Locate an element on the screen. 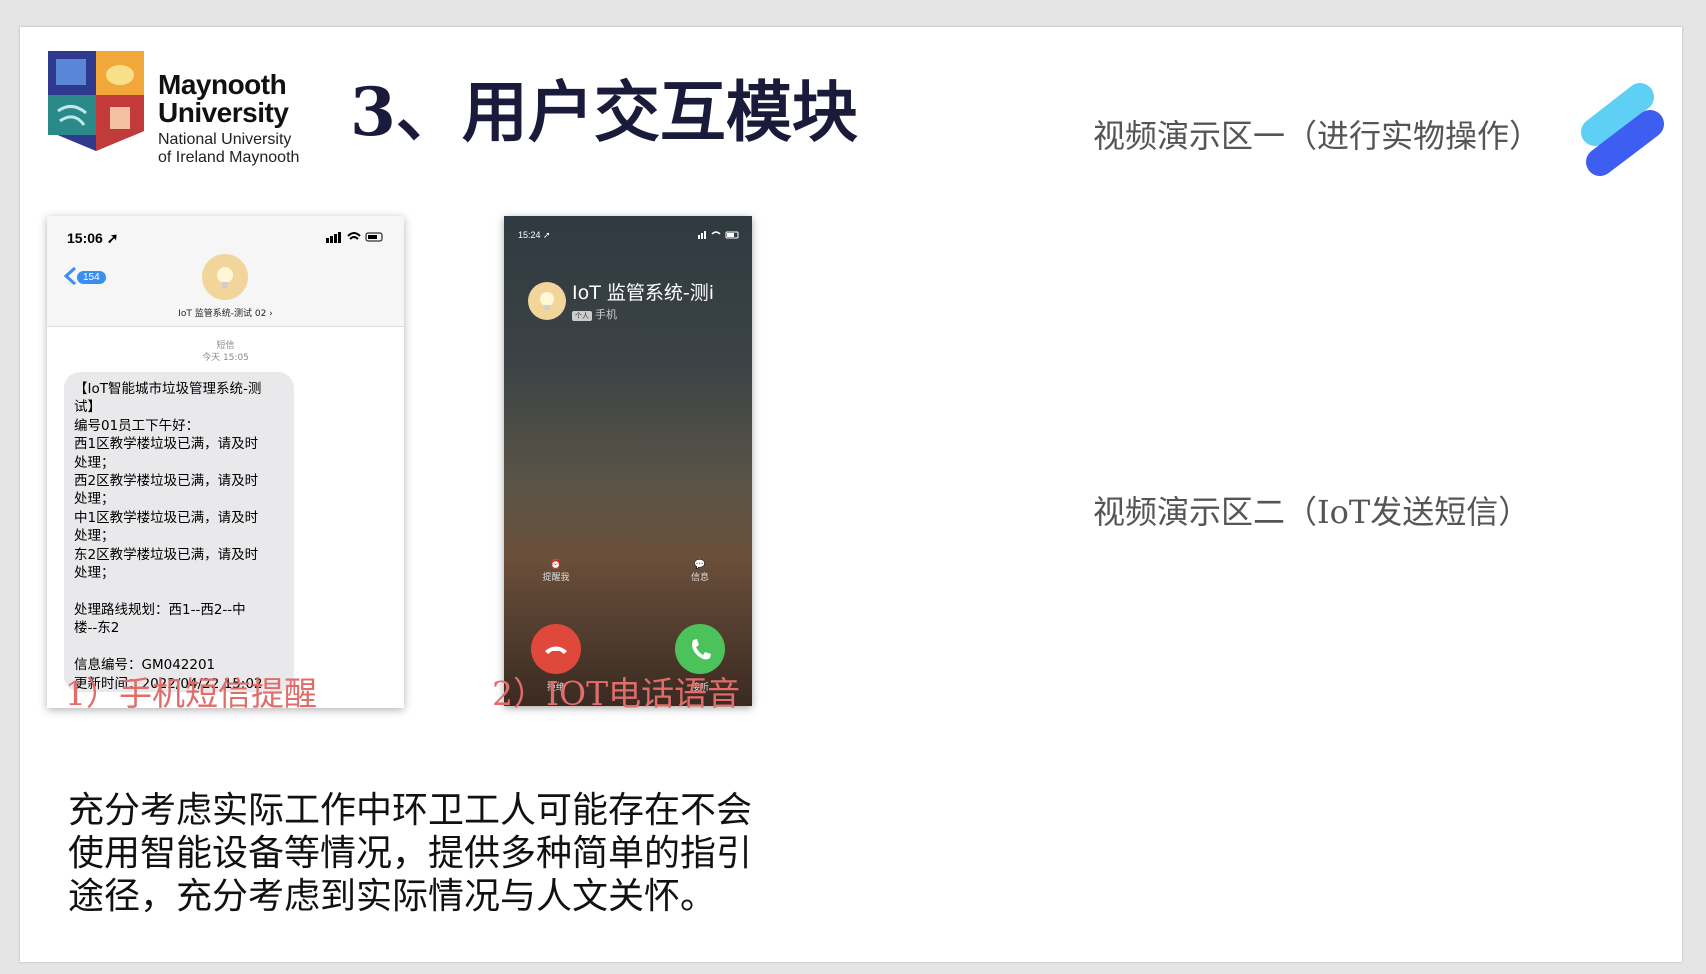  decorative-stripes-icon is located at coordinates (1622, 129).